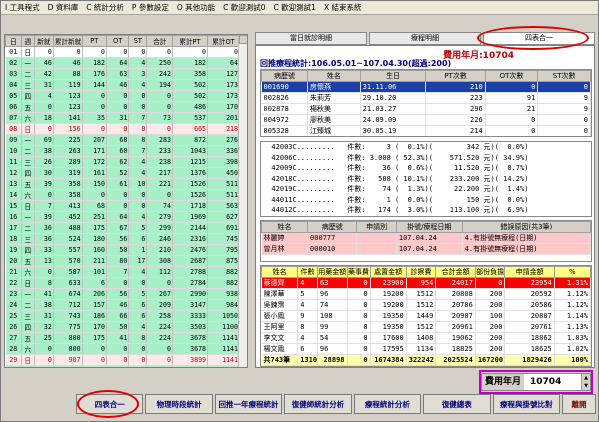  What do you see at coordinates (426, 249) in the screenshot?
I see `table-row: 曾月林 000010 107.04.24 4.有掛號無療程(日期)` at bounding box center [426, 249].